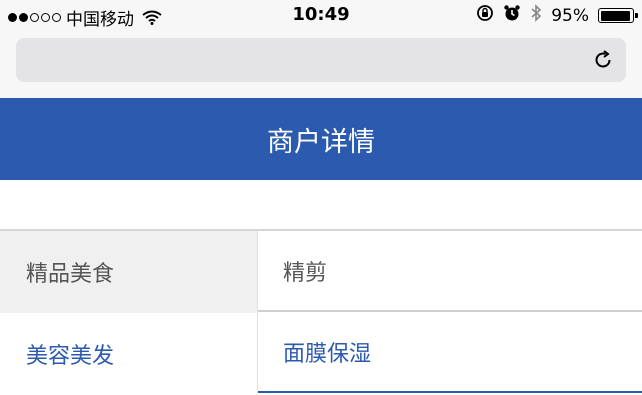  I want to click on subcategory-item-haircut: 精剪, so click(450, 271).